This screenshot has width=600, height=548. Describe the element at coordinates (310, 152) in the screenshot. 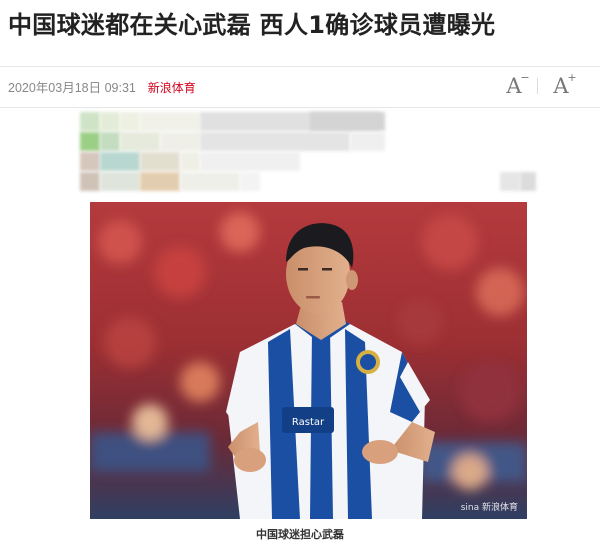

I see `pixelated-redacted-content` at that location.